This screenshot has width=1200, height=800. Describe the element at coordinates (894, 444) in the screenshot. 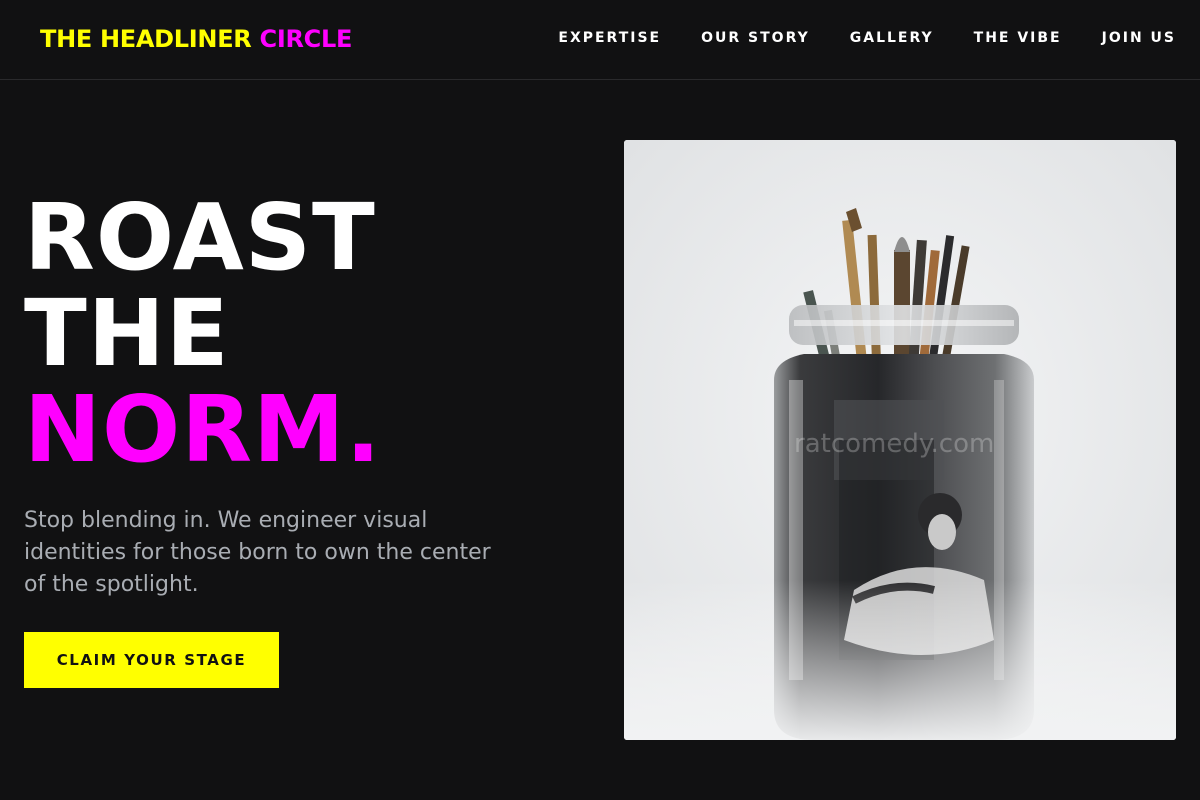

I see `image-watermark: ratcomedy.com` at that location.